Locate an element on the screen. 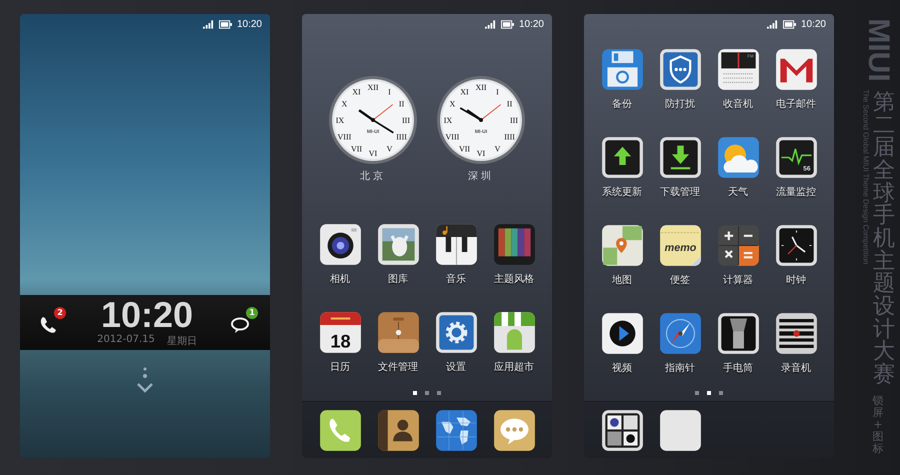 This screenshot has height=475, width=900. clock-icon is located at coordinates (796, 245).